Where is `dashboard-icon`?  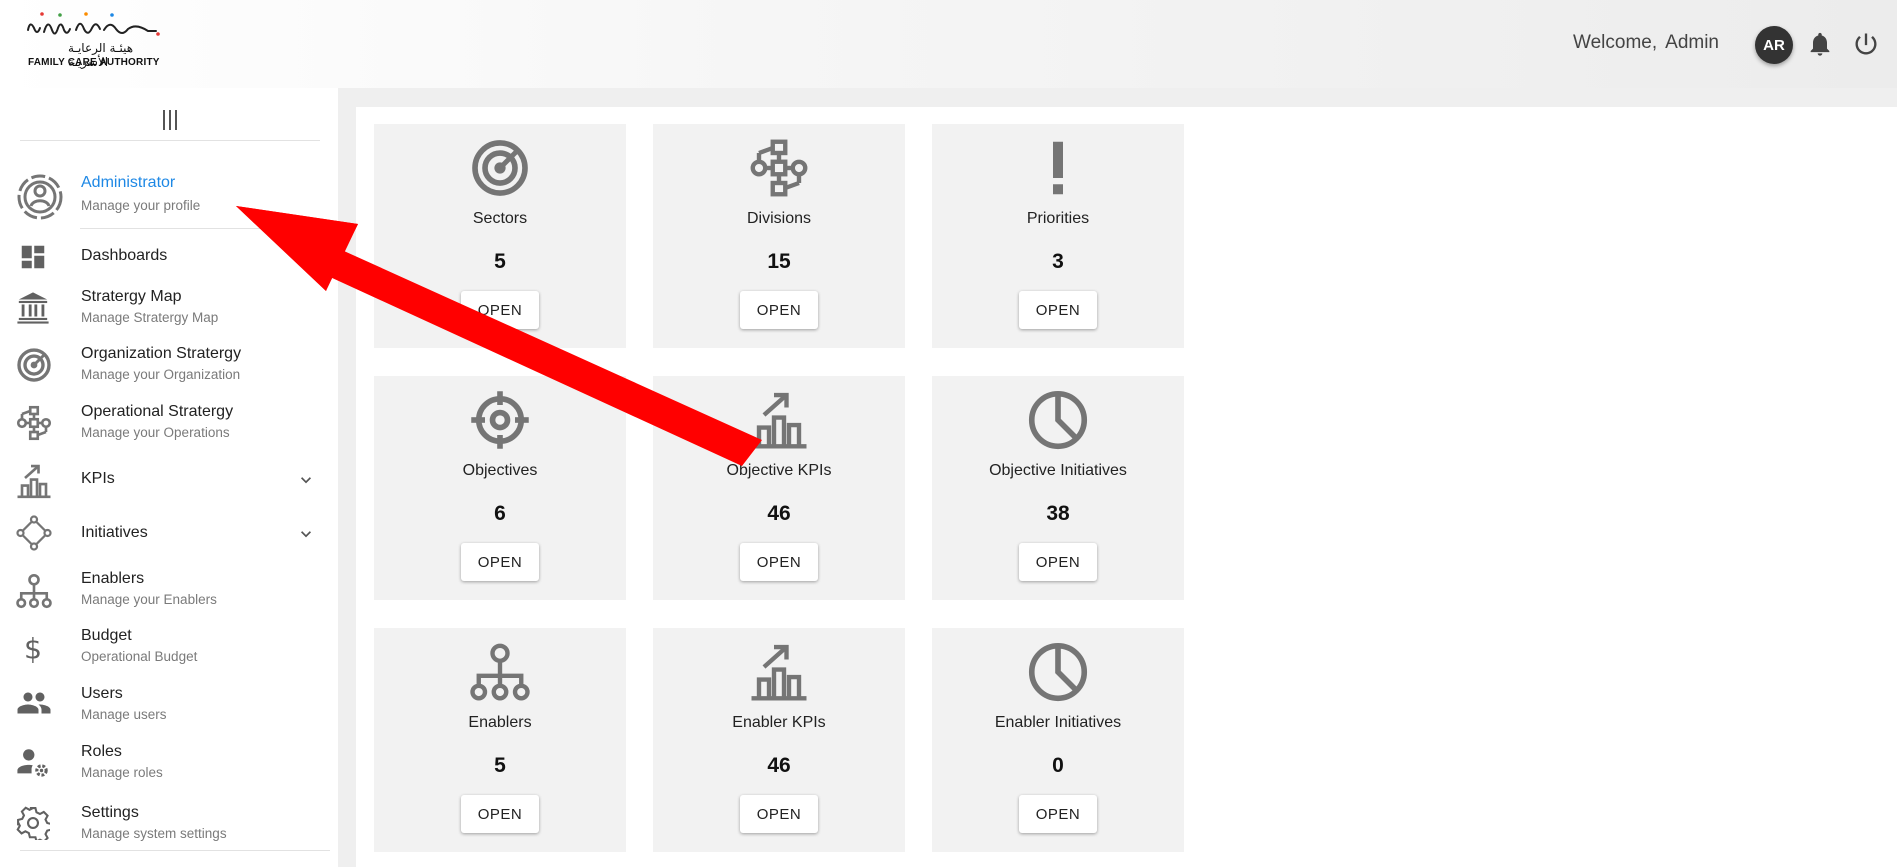 dashboard-icon is located at coordinates (33, 257).